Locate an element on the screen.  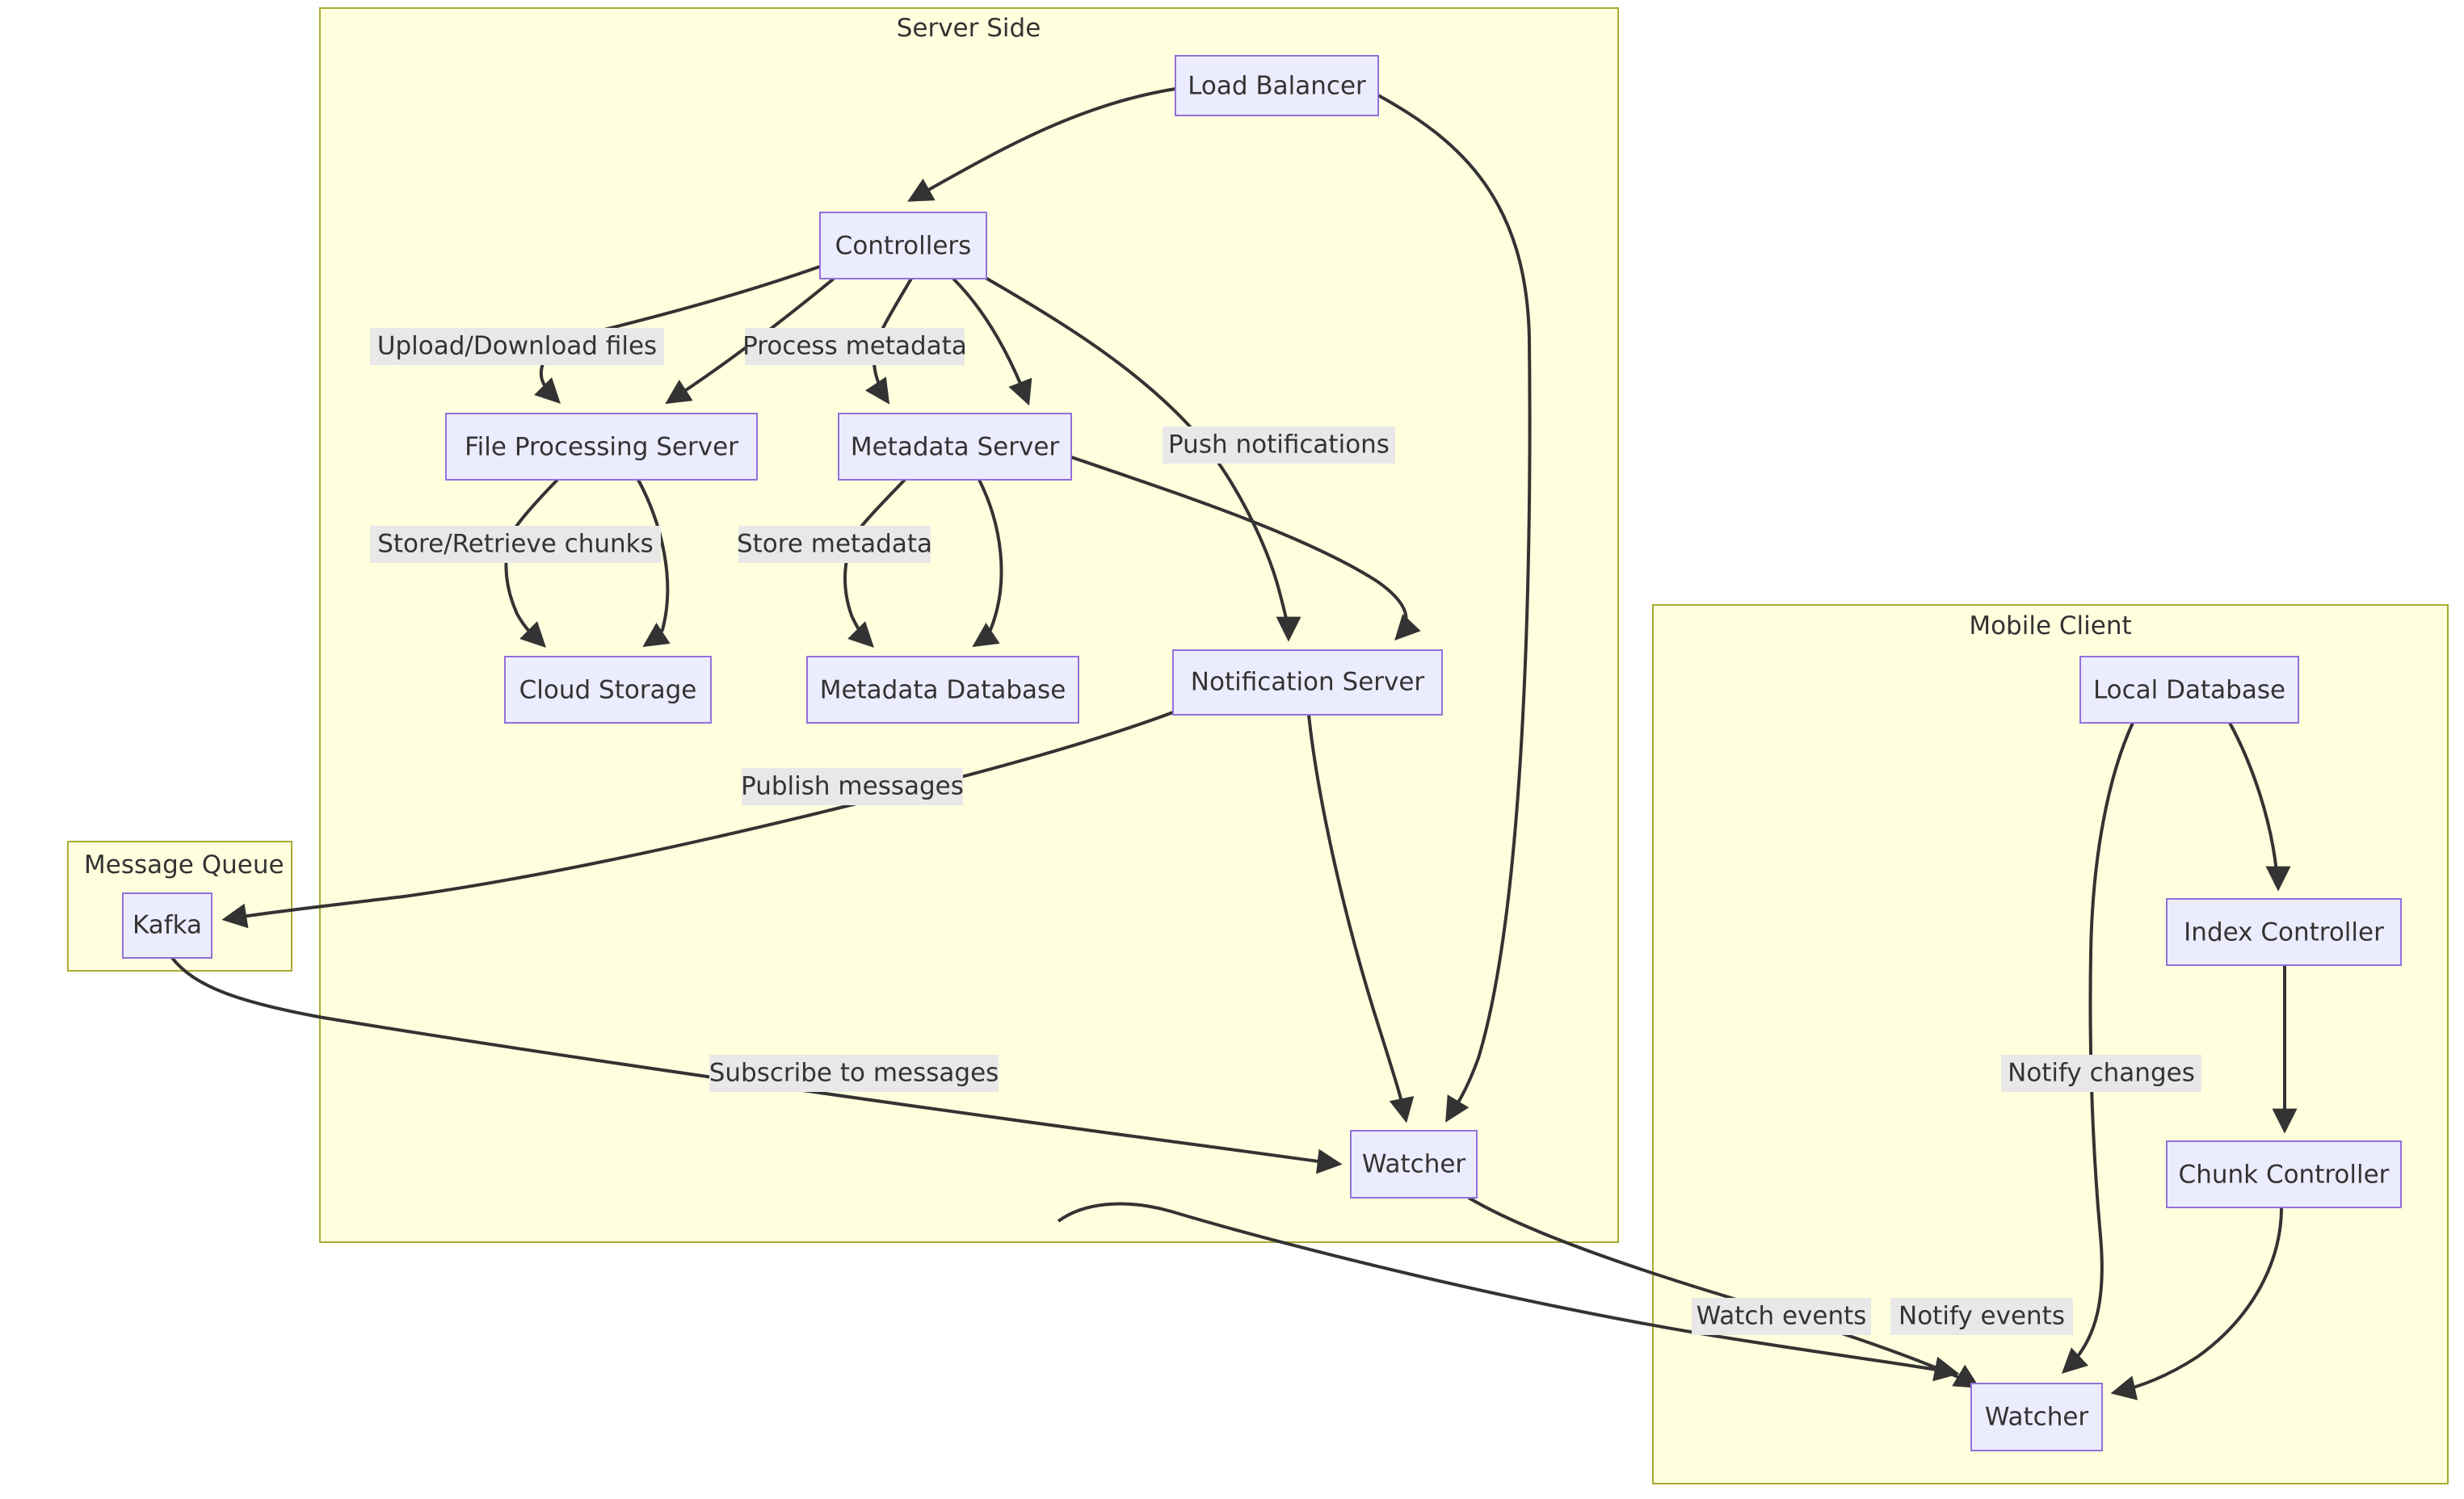
node-file-processing-server: File Processing Server is located at coordinates (601, 447).